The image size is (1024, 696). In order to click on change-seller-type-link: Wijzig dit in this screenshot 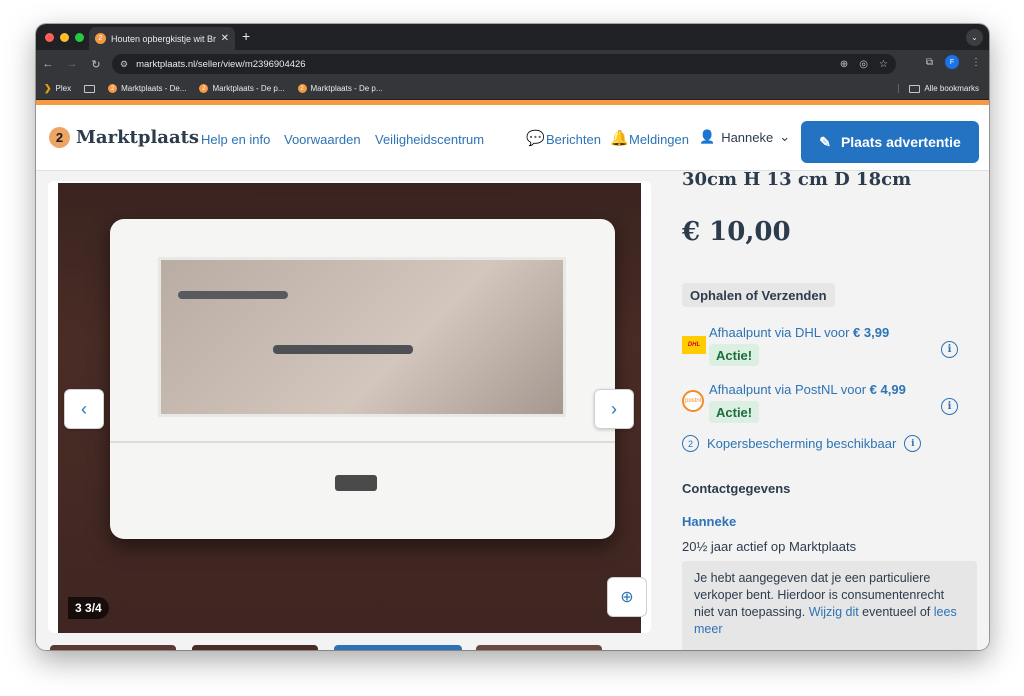, I will do `click(834, 612)`.